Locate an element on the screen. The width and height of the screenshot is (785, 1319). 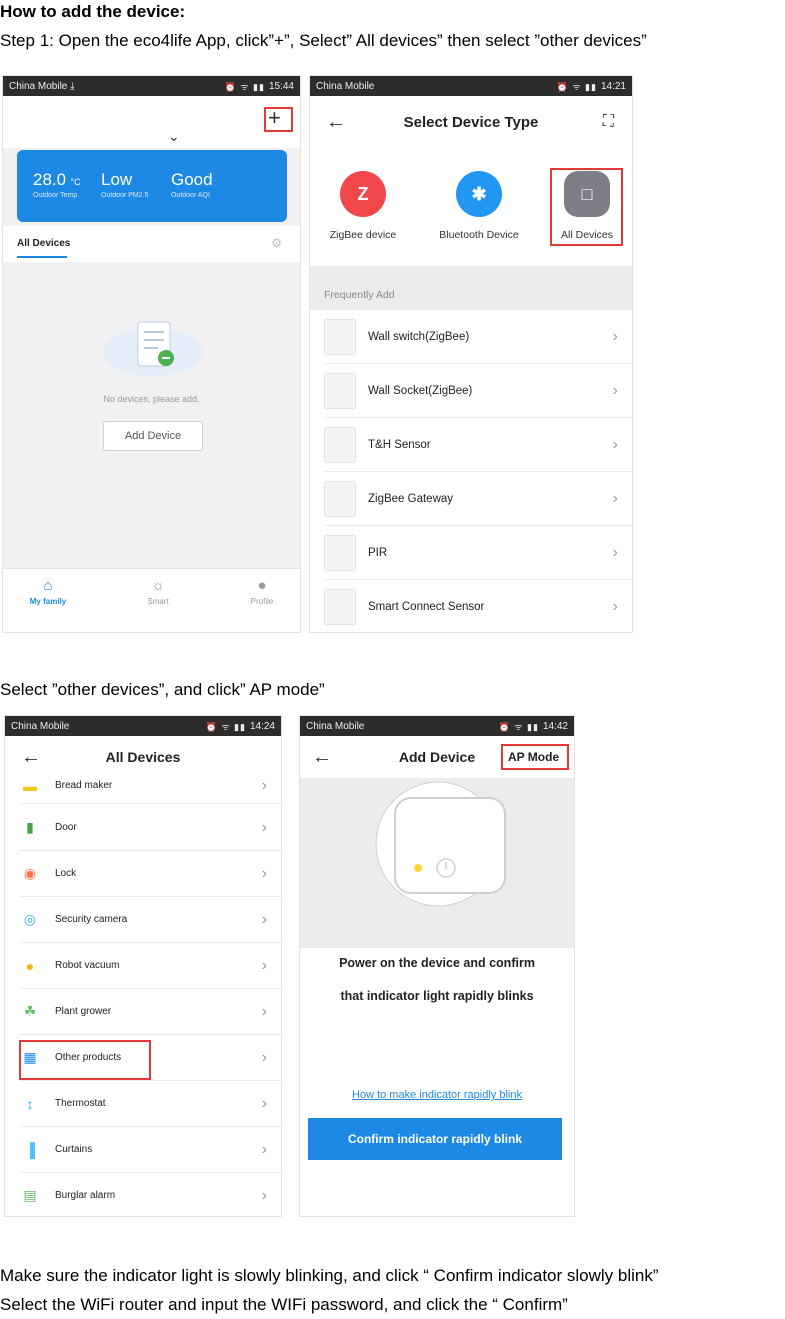
list-item-label: Robot vacuum is located at coordinates (87, 965).